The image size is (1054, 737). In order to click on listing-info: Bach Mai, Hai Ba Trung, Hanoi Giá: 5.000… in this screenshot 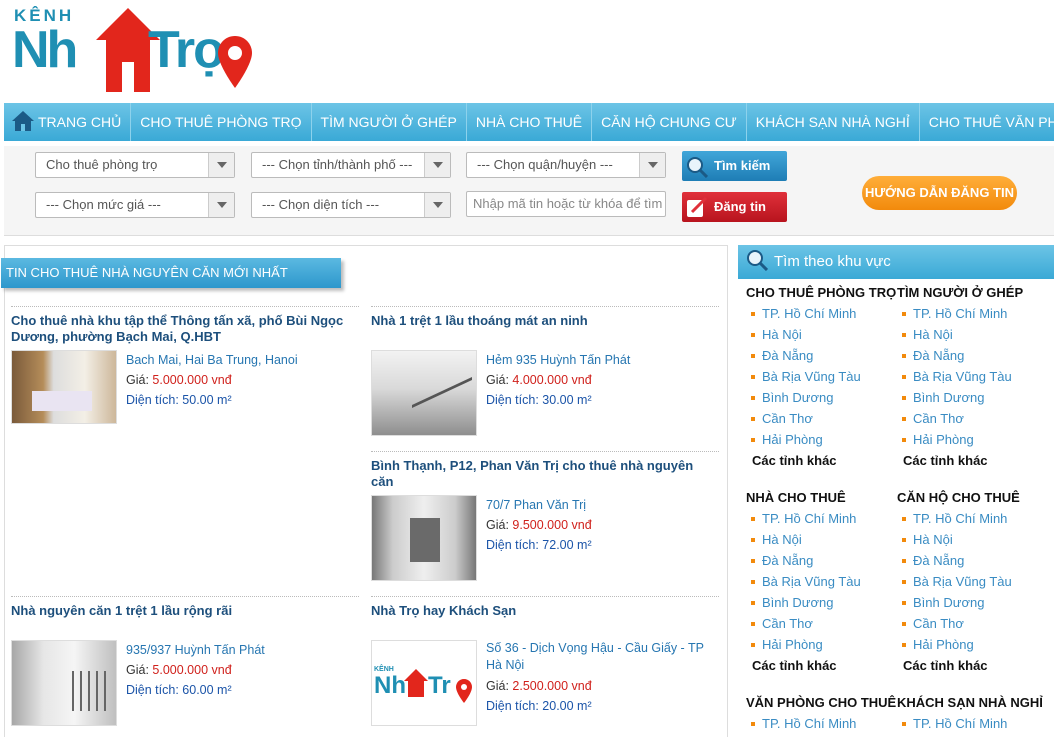, I will do `click(212, 380)`.